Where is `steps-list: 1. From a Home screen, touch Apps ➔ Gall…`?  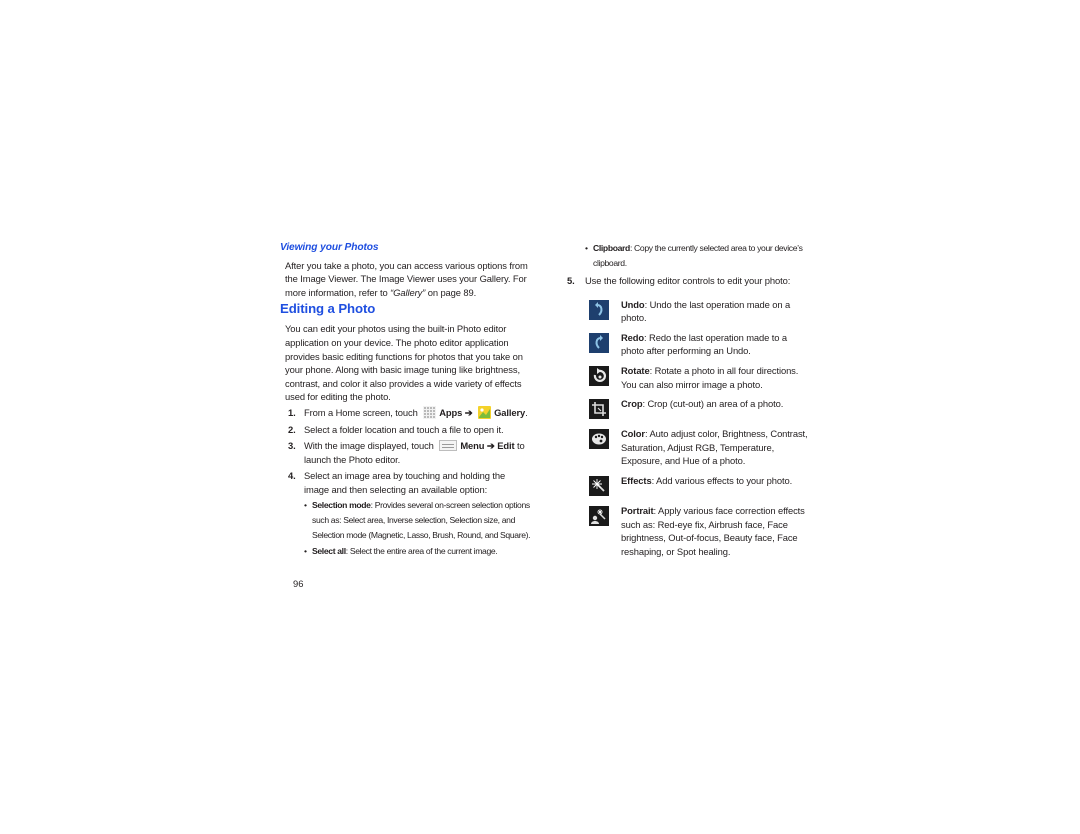
steps-list: 1. From a Home screen, touch Apps ➔ Gall… is located at coordinates (406, 482).